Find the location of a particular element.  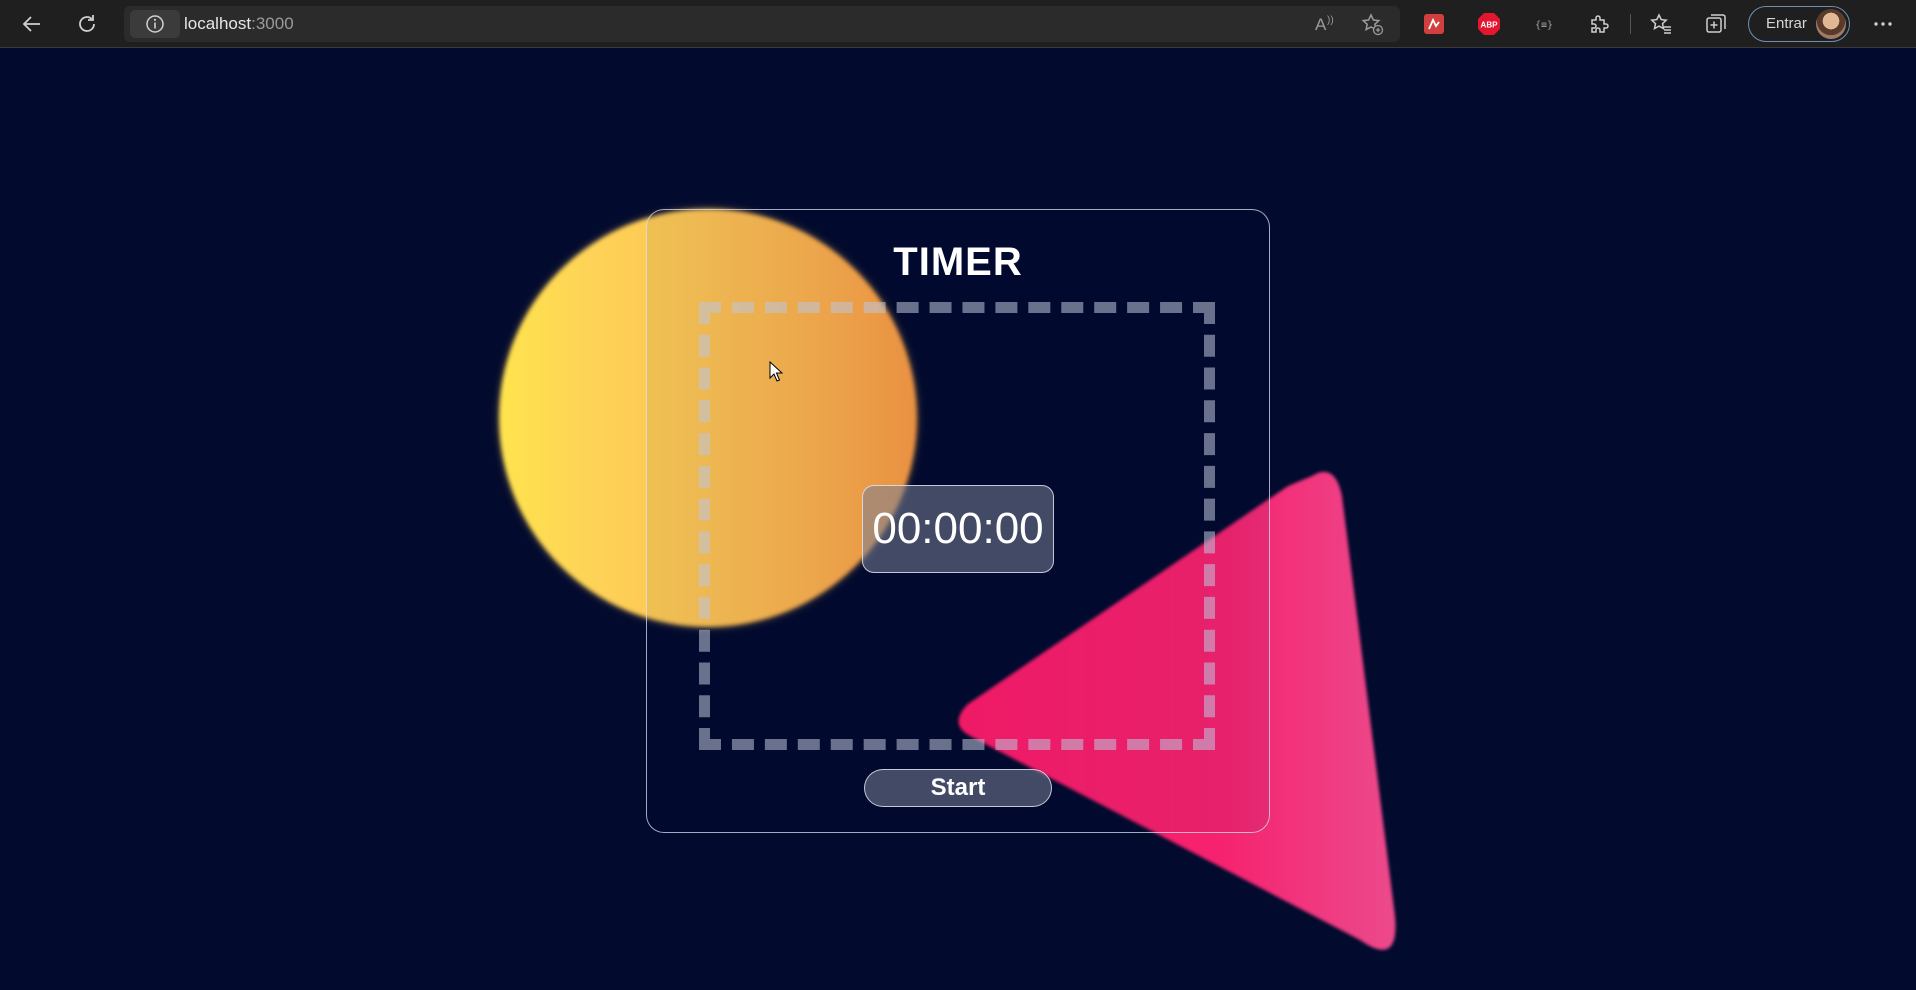

more-dots-icon is located at coordinates (1883, 24).